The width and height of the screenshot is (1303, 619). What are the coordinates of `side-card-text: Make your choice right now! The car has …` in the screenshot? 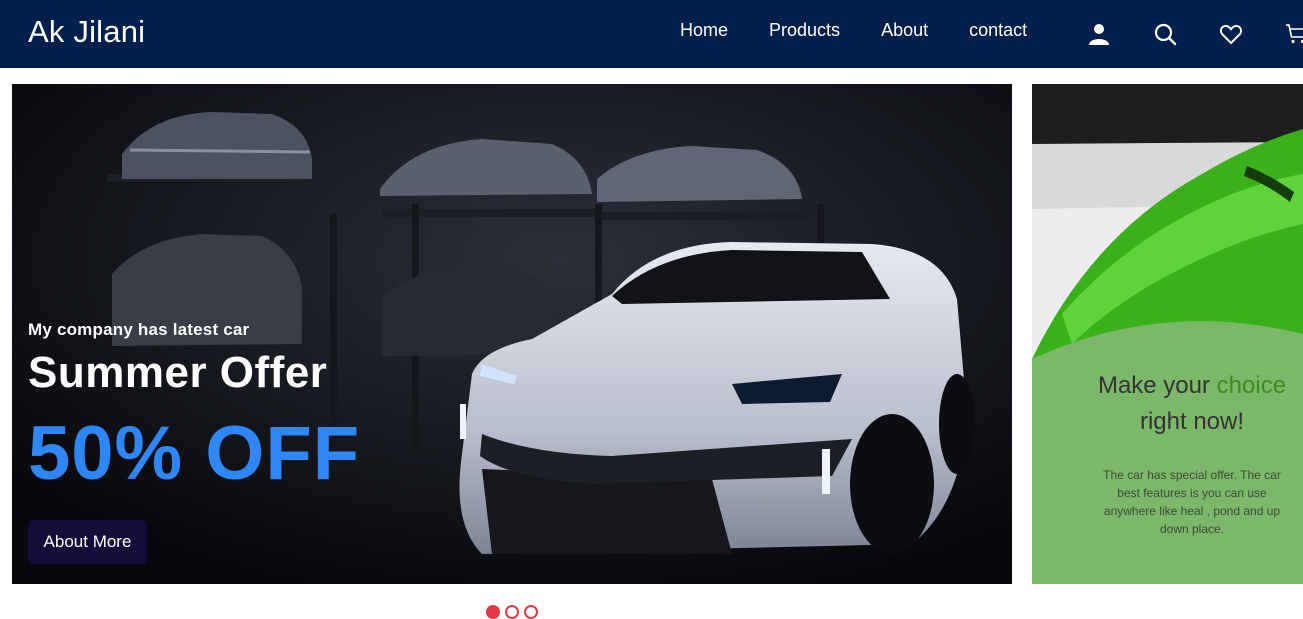 It's located at (1167, 453).